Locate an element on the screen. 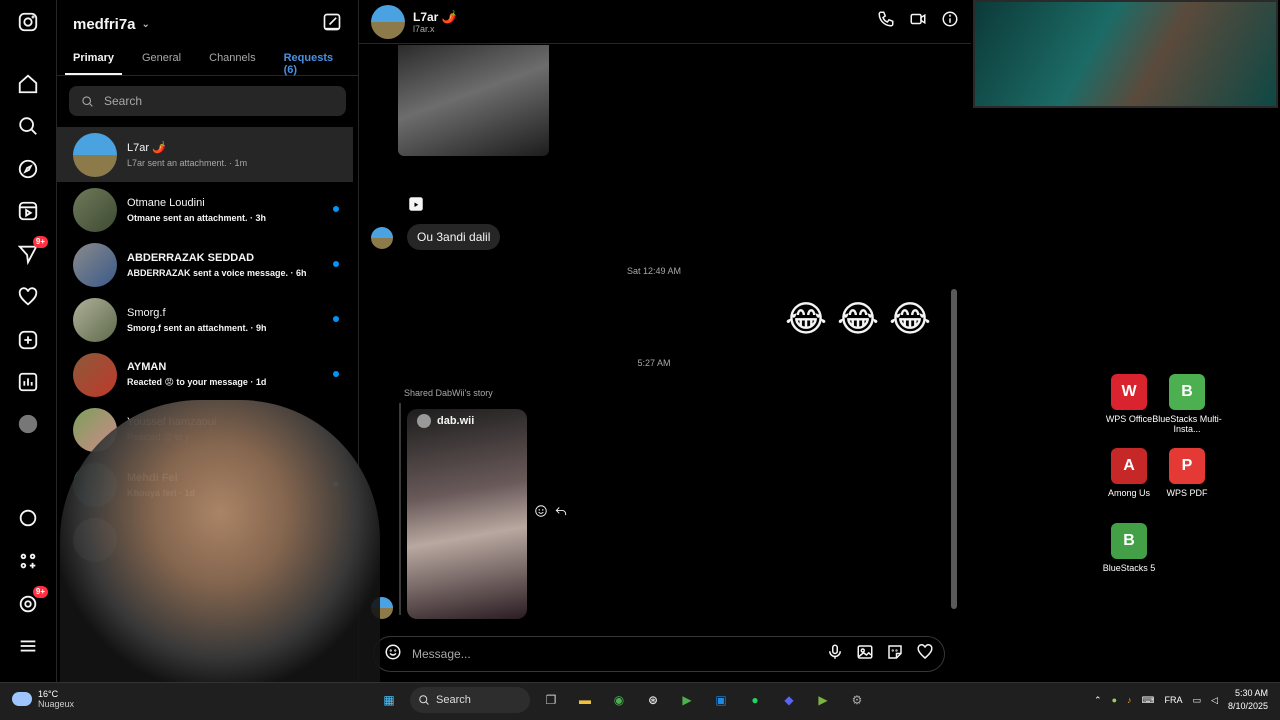 The image size is (1280, 720). conversation-item: Mehdi Fel Khouya feri · 1d is located at coordinates (205, 484).